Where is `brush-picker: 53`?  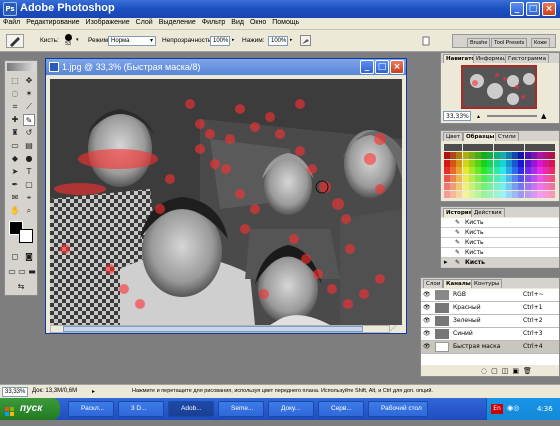
brush-picker: 53 is located at coordinates (68, 40).